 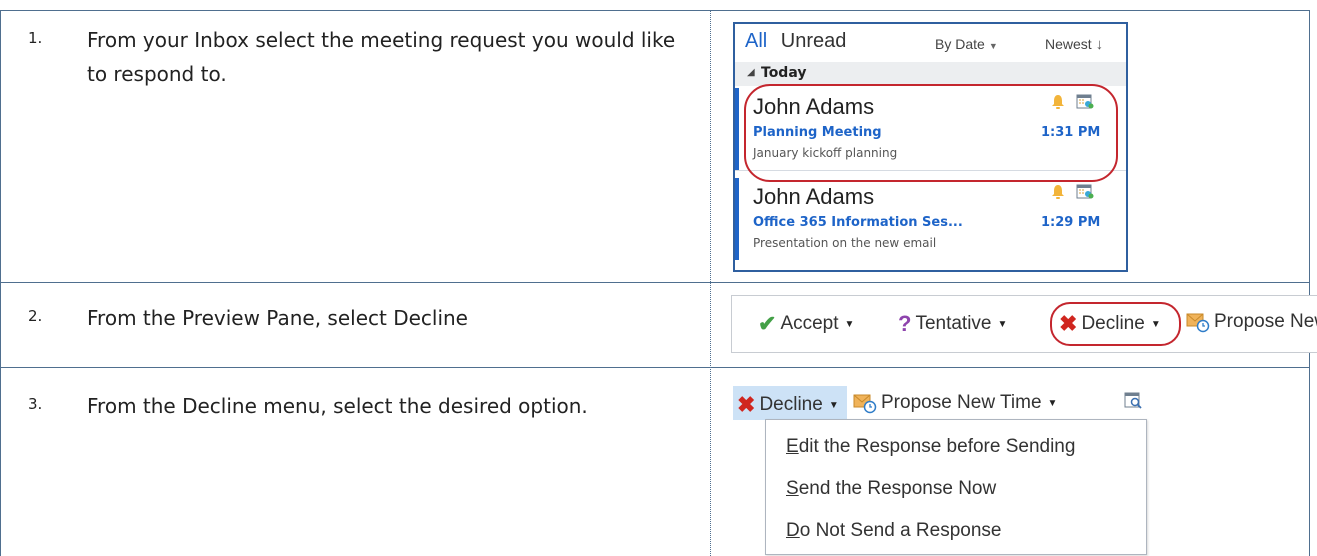 What do you see at coordinates (793, 530) in the screenshot?
I see `menu-hotkey: D` at bounding box center [793, 530].